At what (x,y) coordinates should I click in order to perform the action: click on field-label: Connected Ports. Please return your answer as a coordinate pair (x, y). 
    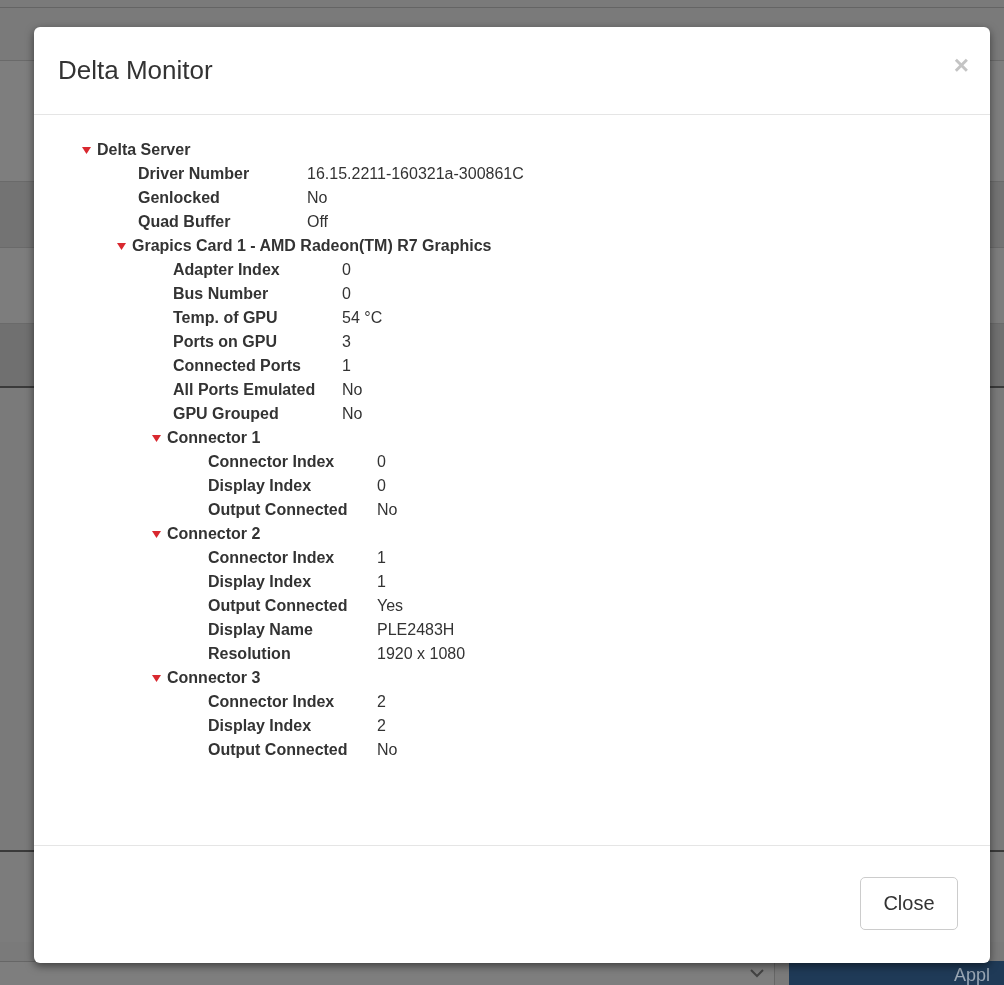
    Looking at the image, I should click on (237, 366).